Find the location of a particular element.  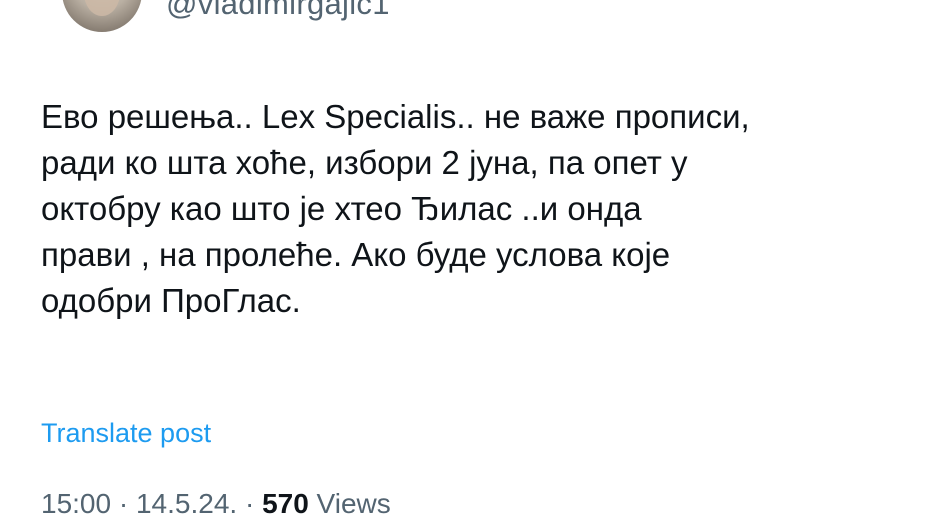

tweet-meta: 15:00 · 14.5.24. · 570 Views is located at coordinates (216, 504).